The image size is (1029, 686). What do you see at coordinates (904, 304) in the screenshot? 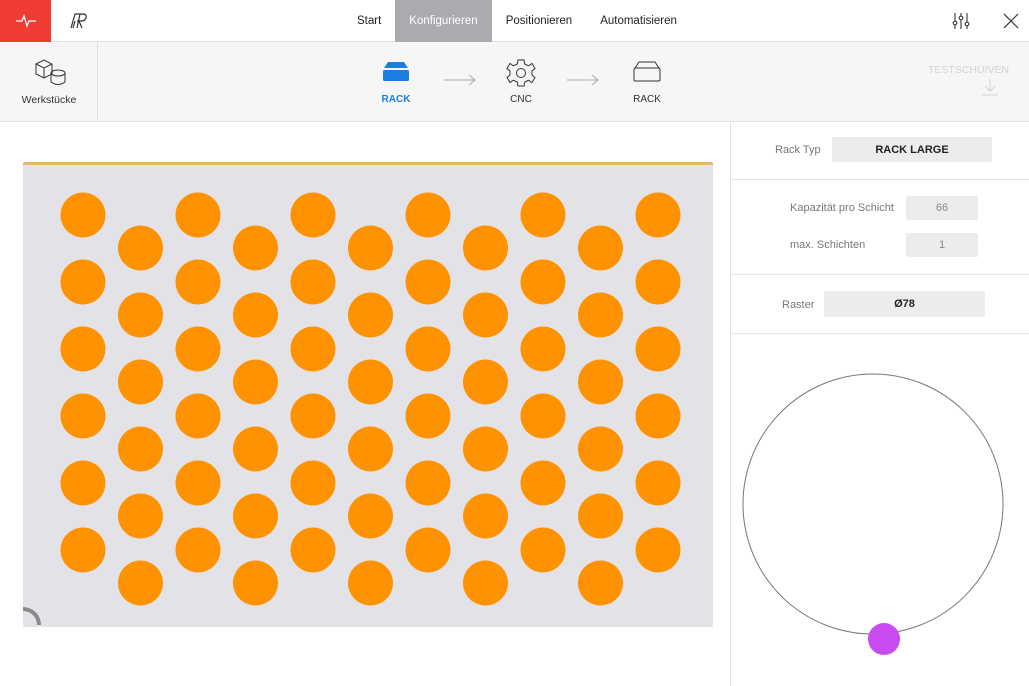
I see `grid-select: Ø78` at bounding box center [904, 304].